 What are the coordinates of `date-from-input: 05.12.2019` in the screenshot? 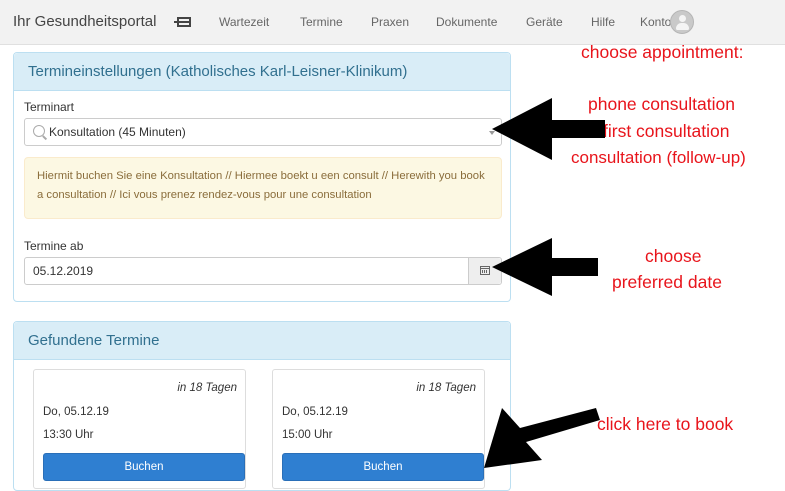 It's located at (263, 271).